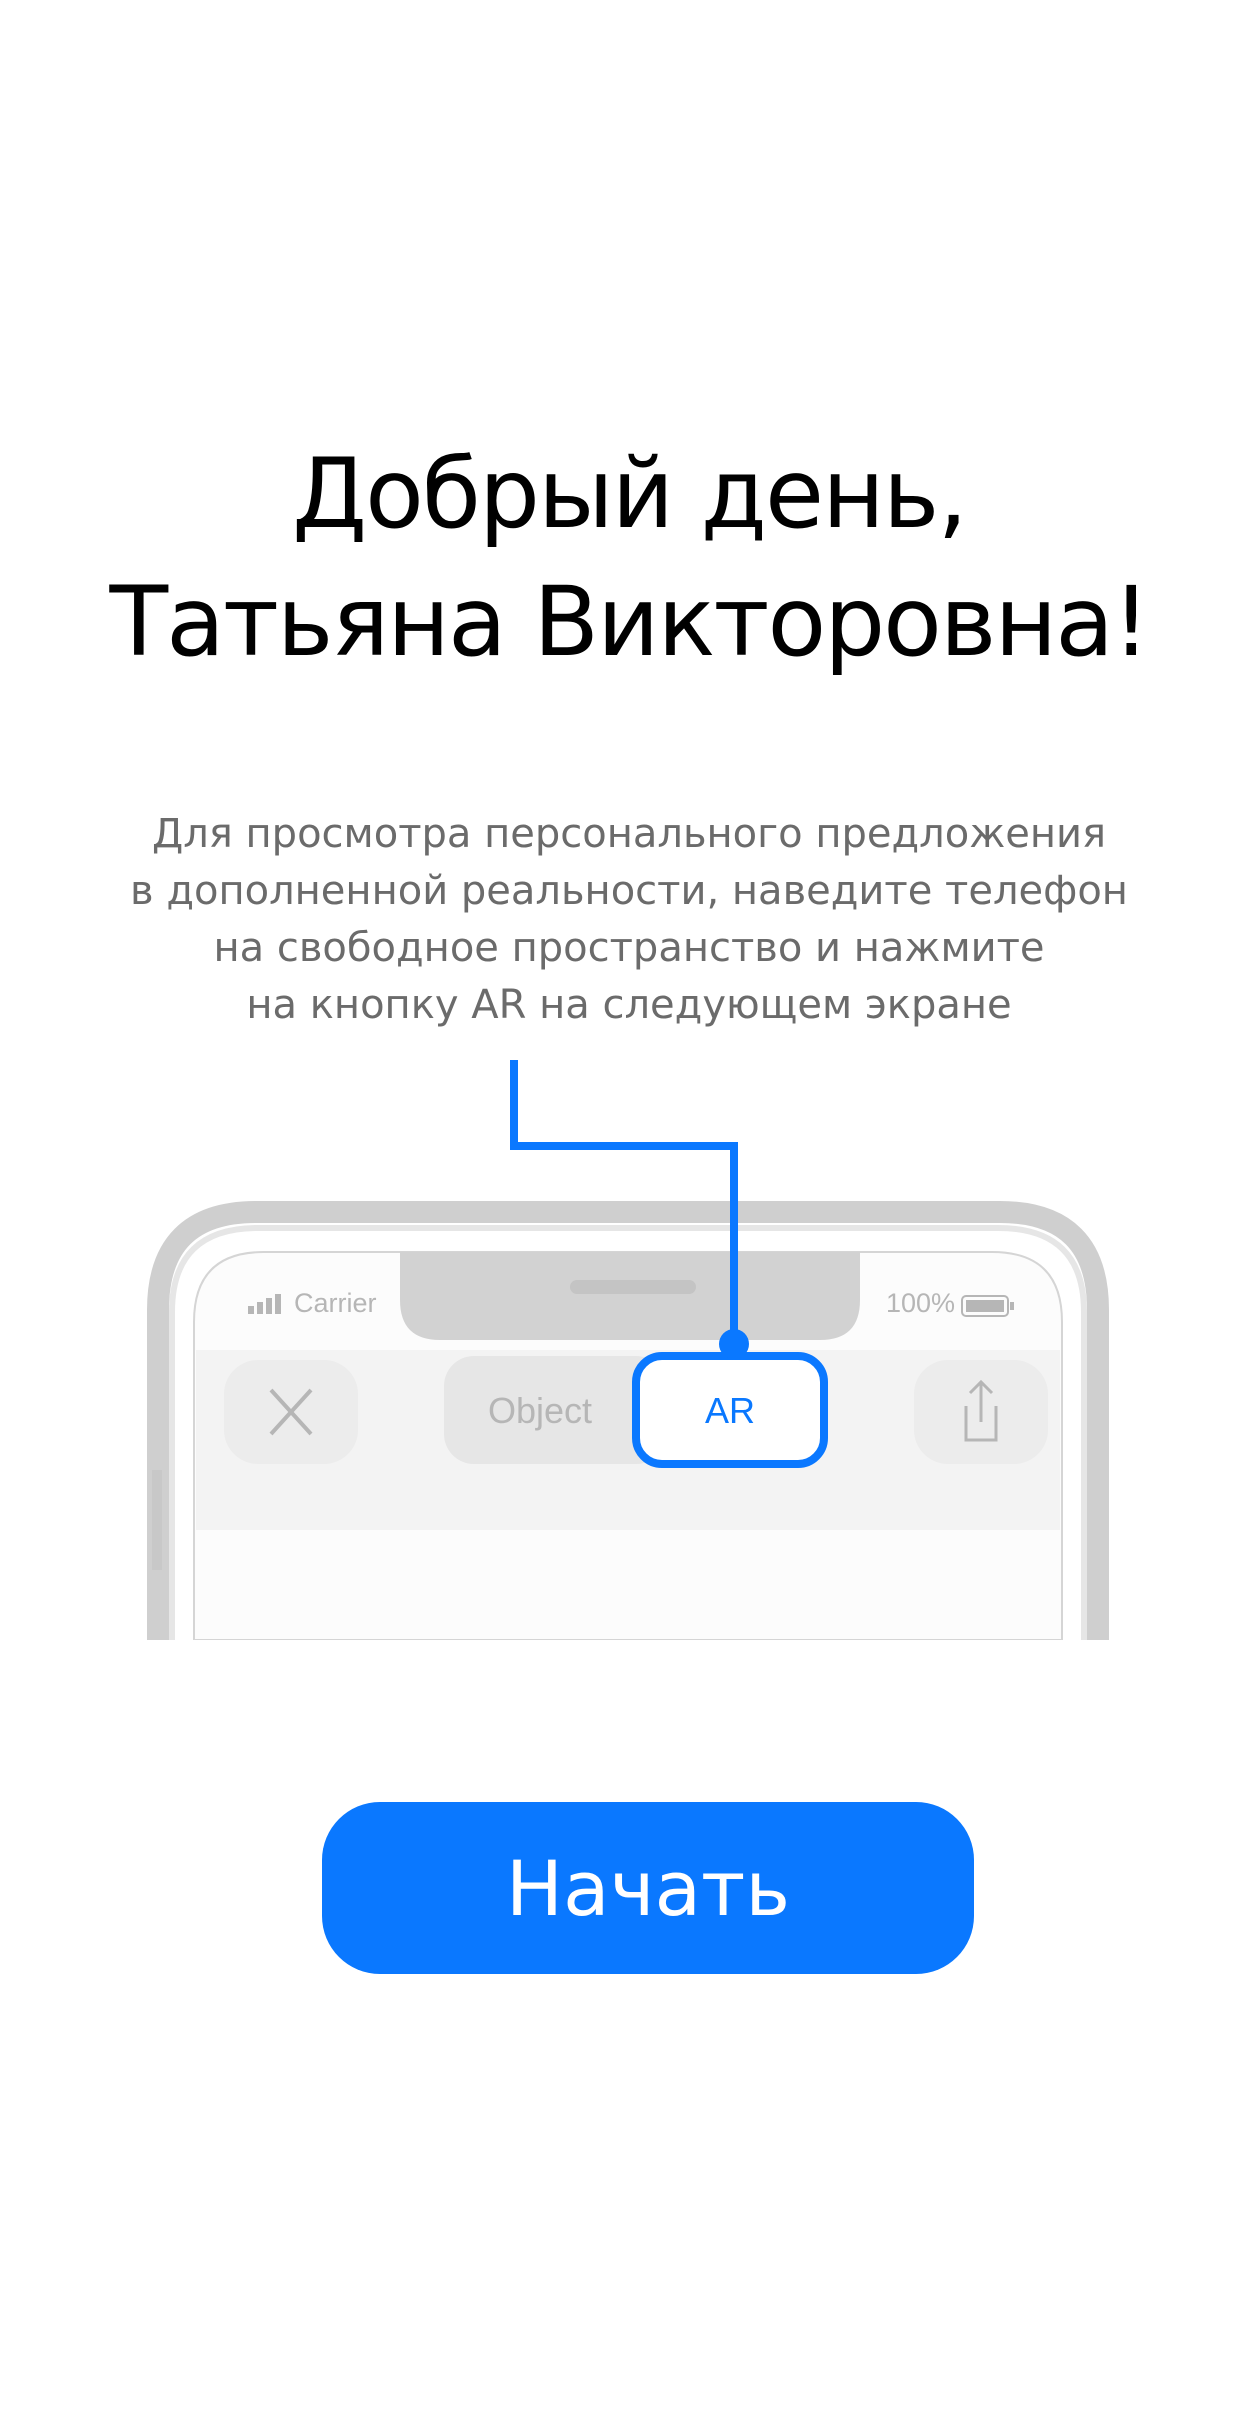  I want to click on segment-ar: AR, so click(729, 1410).